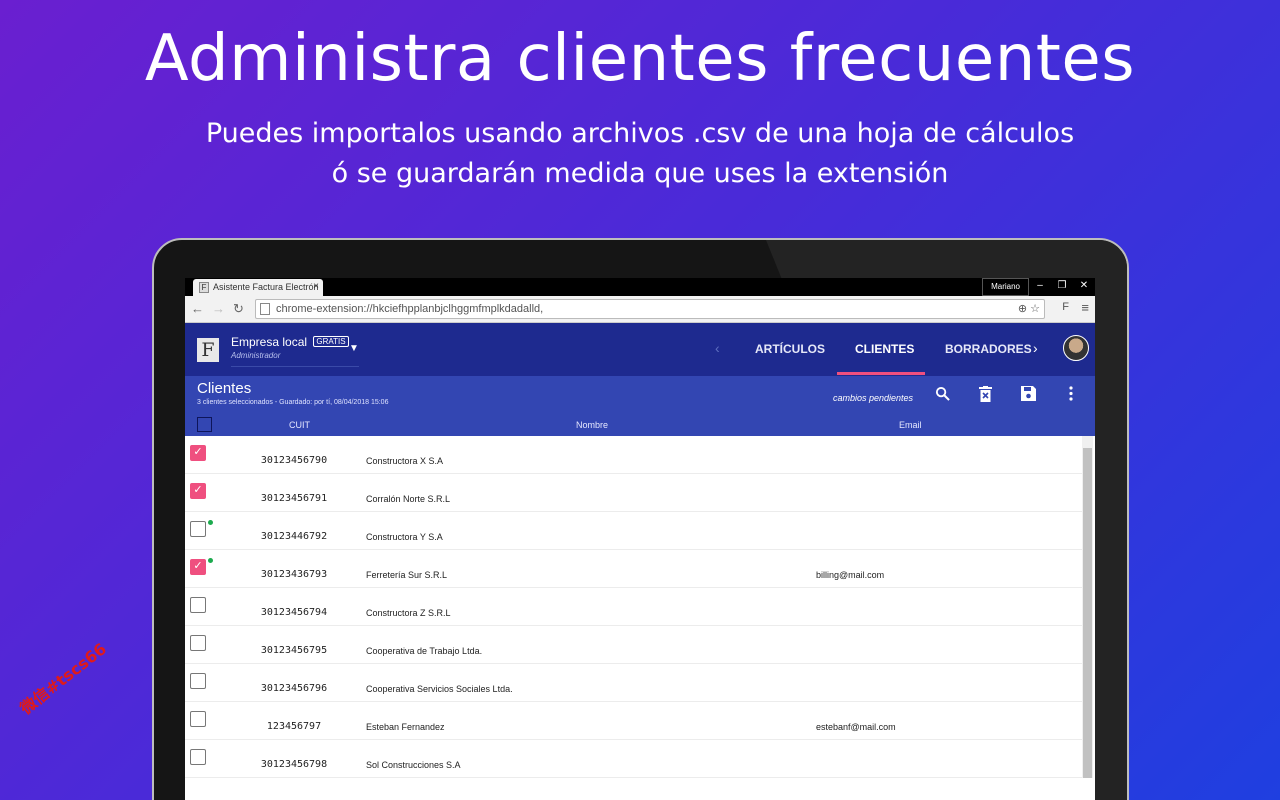  Describe the element at coordinates (640, 455) in the screenshot. I see `table-row: ✓ 30123456790 Constructora X S.A` at that location.